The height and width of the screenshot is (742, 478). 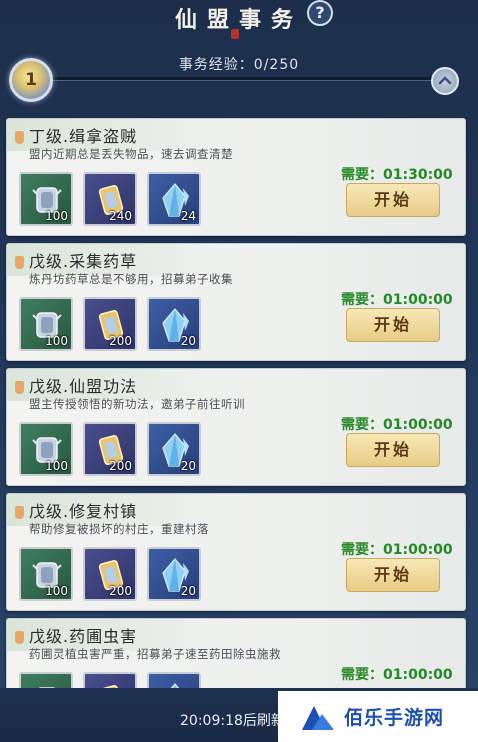 I want to click on watermark: 佰乐手游网, so click(x=378, y=716).